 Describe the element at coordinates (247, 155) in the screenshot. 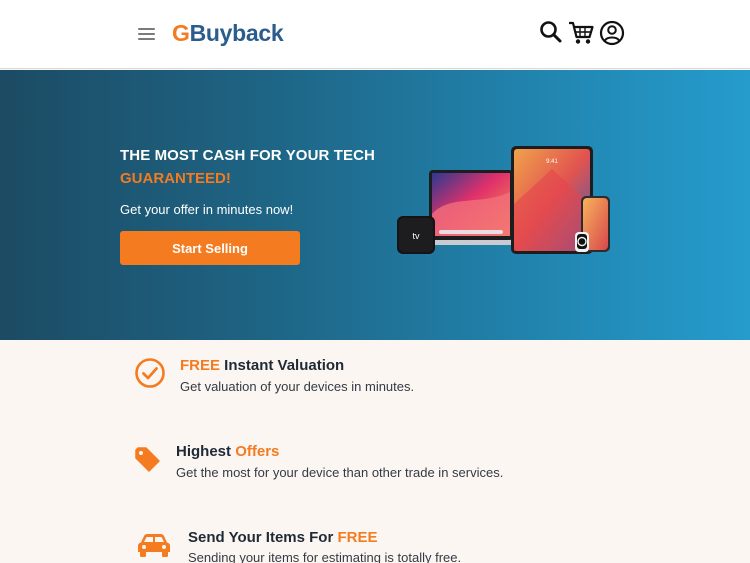

I see `hero-title: THE MOST CASH FOR YOUR TECH` at that location.